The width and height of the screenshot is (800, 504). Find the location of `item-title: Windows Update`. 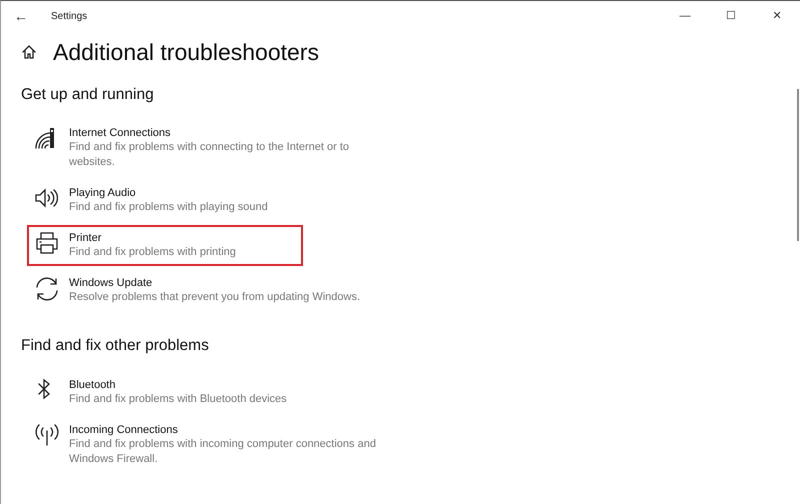

item-title: Windows Update is located at coordinates (111, 283).